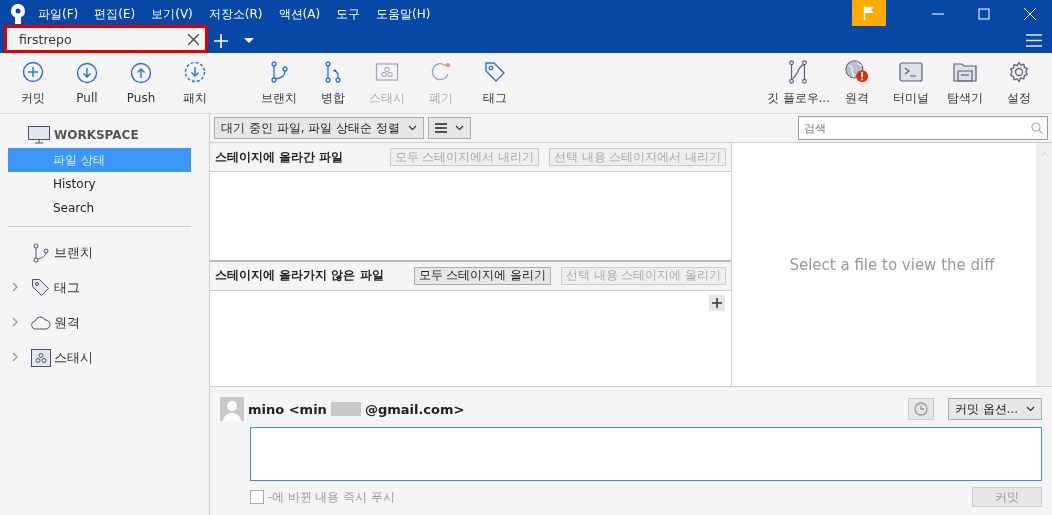  Describe the element at coordinates (892, 264) in the screenshot. I see `empty-diff-message: Select a file to view the diff` at that location.